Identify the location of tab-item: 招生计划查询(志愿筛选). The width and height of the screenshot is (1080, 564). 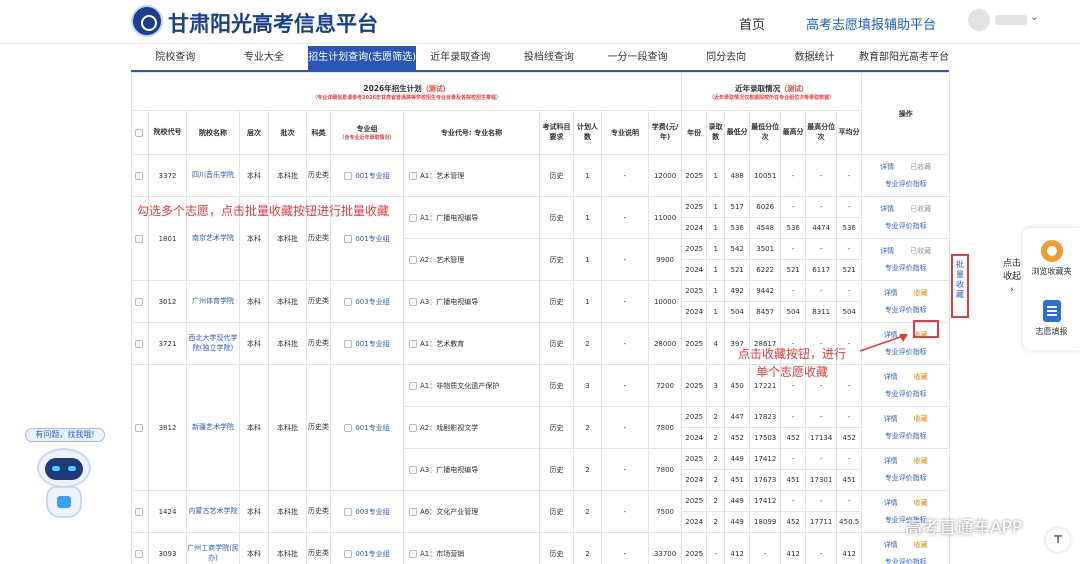
(362, 58).